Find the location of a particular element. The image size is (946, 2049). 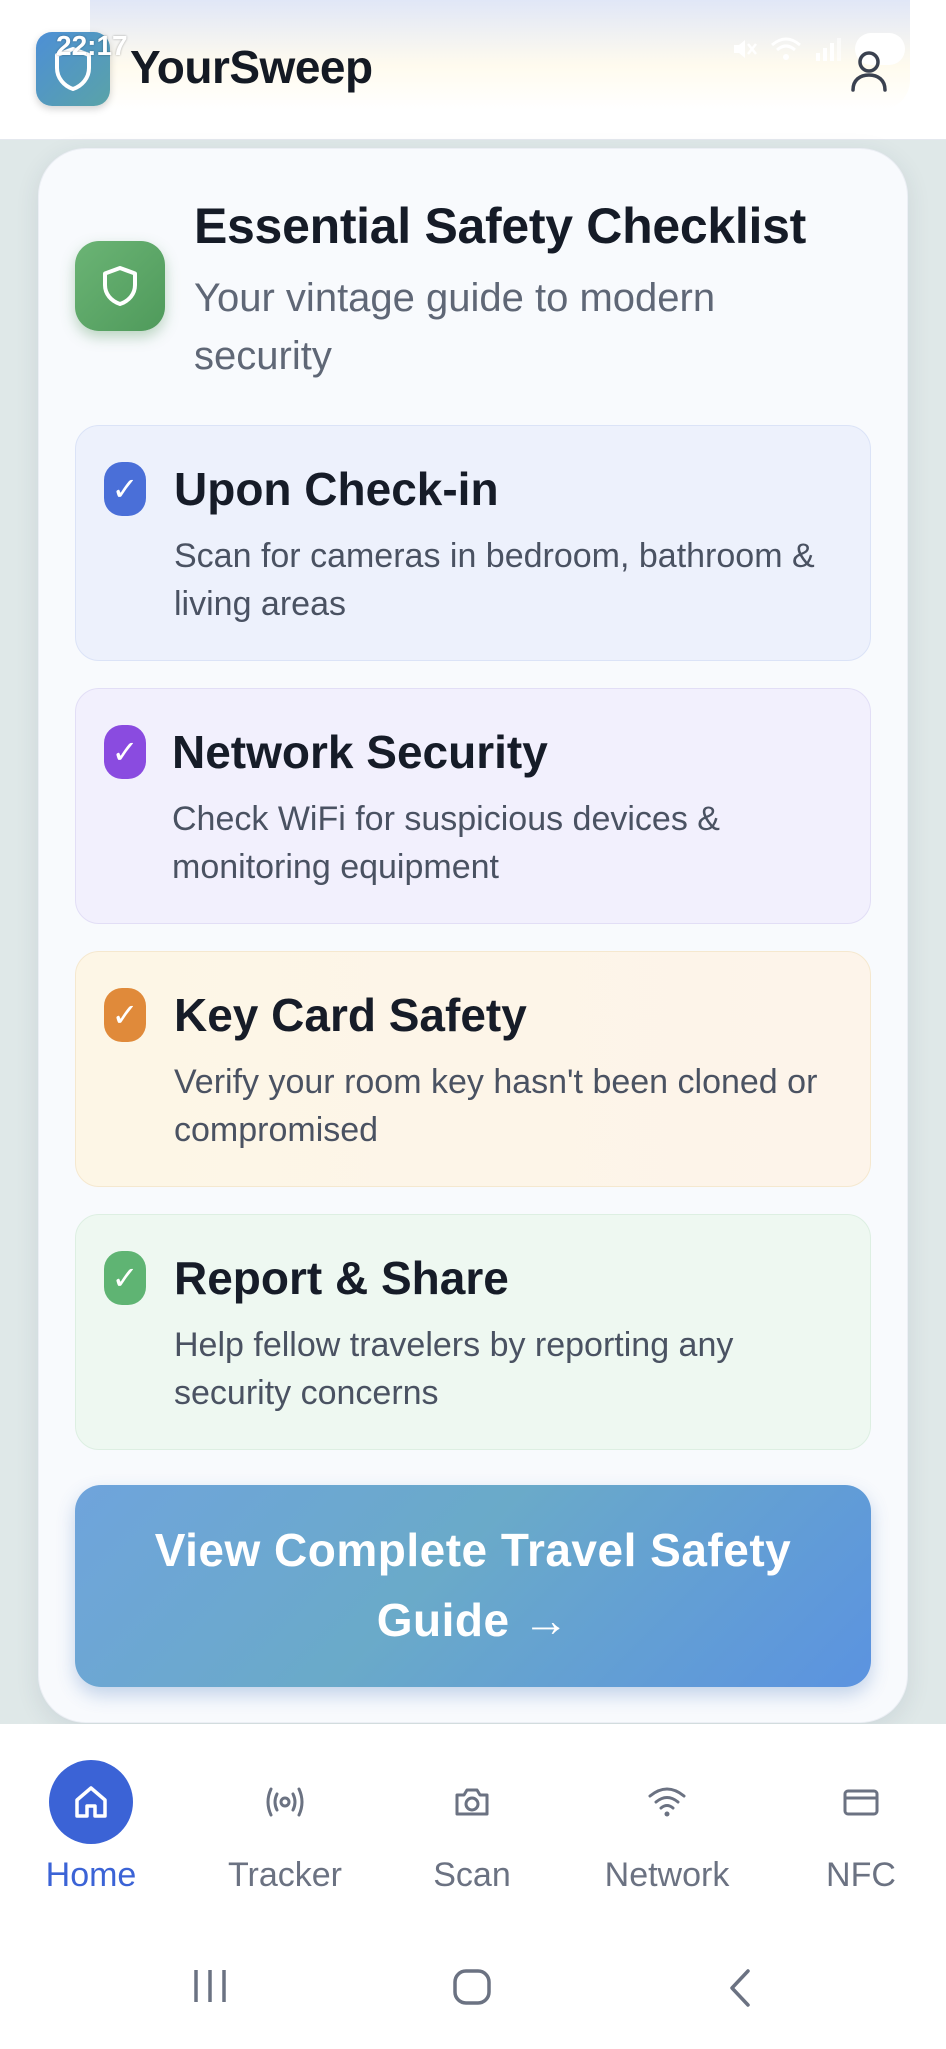

nav-item-home: Home is located at coordinates (91, 1824).